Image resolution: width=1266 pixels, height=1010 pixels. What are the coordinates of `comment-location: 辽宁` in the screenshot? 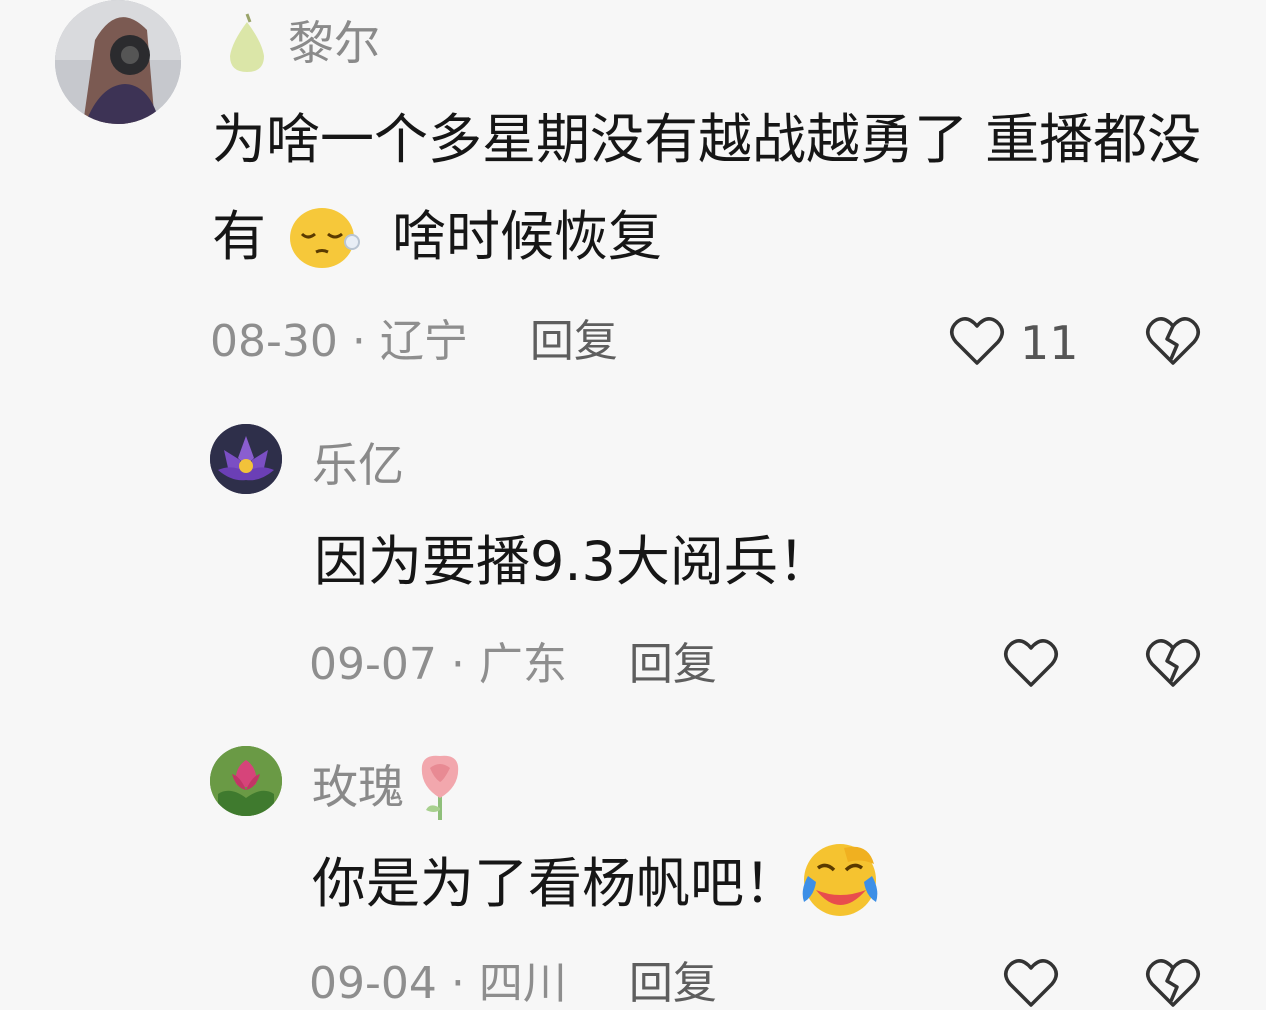 It's located at (423, 341).